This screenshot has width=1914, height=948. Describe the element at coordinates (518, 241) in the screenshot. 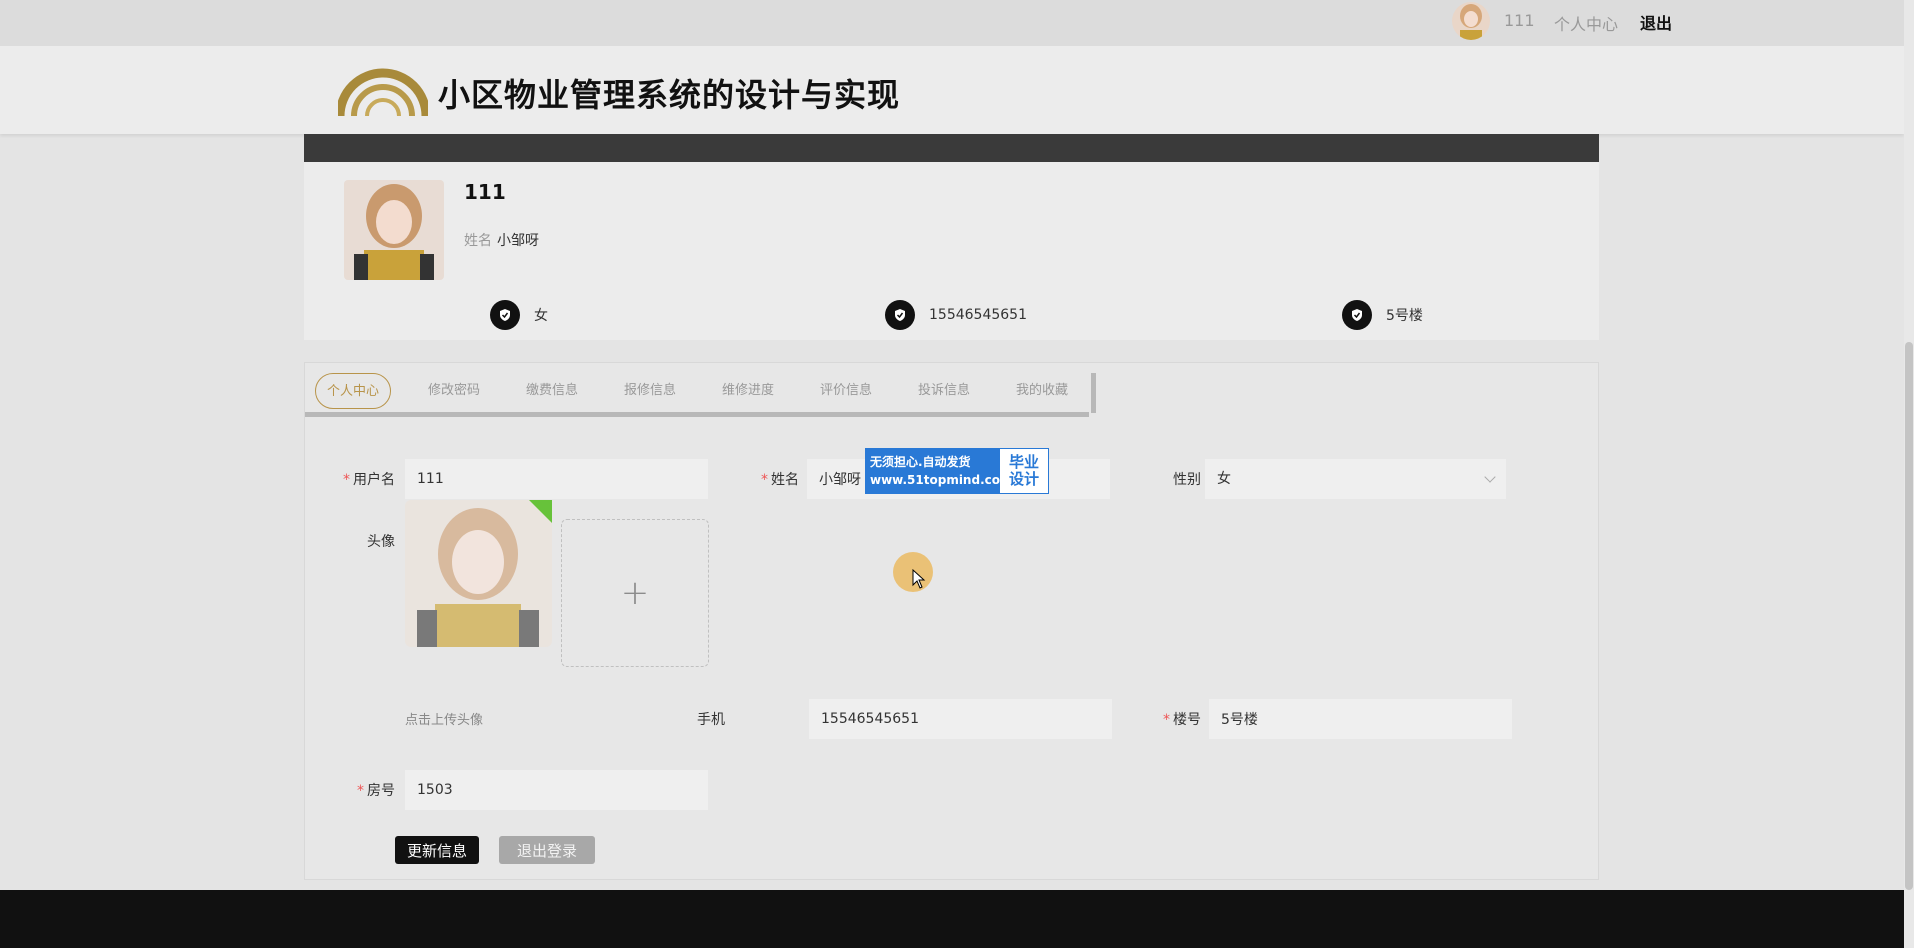

I see `profile-name-value: 小邹呀` at that location.